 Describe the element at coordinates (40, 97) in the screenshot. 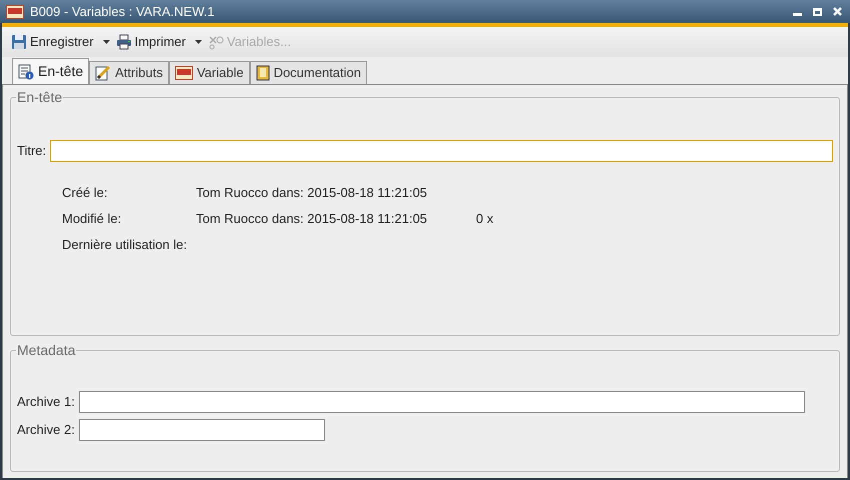

I see `section-legend: En-tête` at that location.